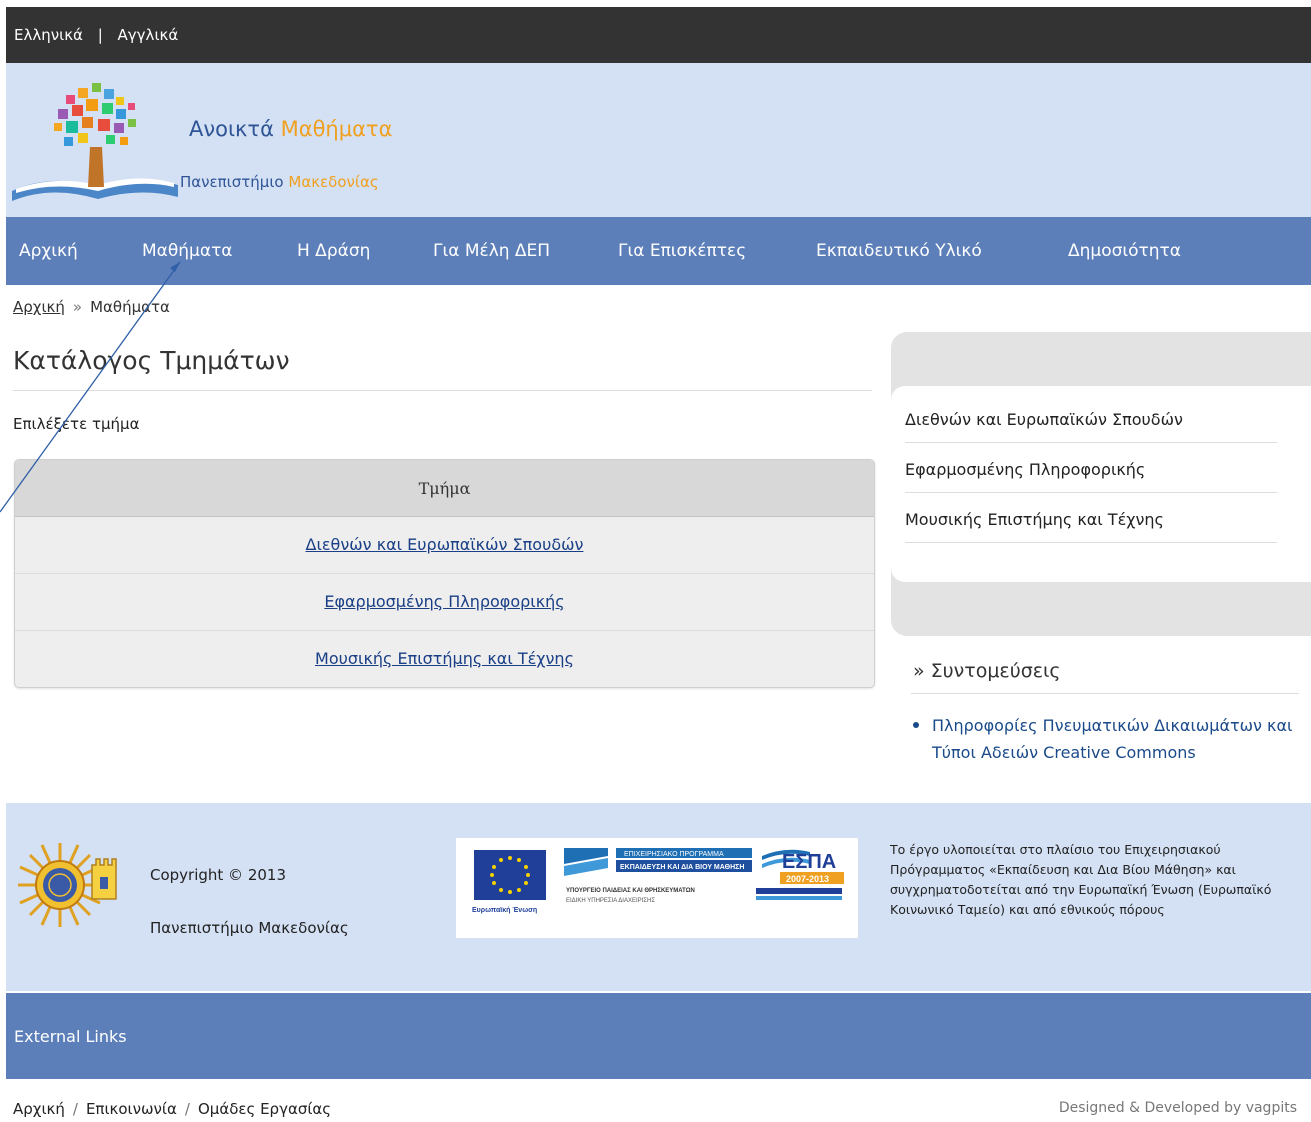 This screenshot has height=1122, width=1311. What do you see at coordinates (1177, 1108) in the screenshot?
I see `developer-credits: Designed & Developed by vagpits` at bounding box center [1177, 1108].